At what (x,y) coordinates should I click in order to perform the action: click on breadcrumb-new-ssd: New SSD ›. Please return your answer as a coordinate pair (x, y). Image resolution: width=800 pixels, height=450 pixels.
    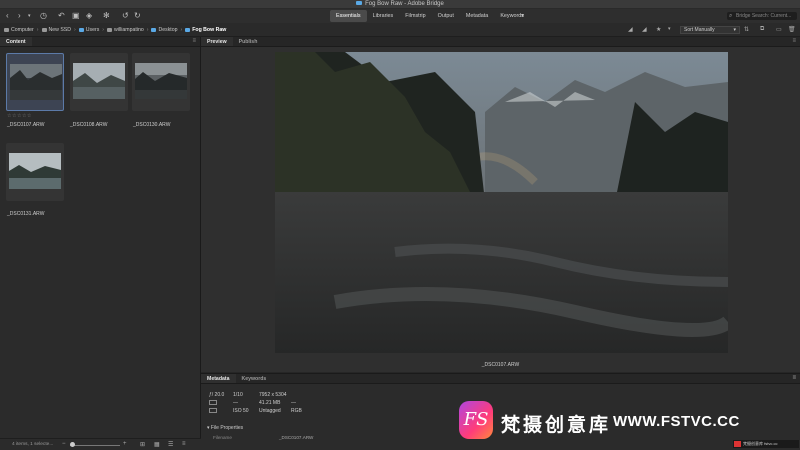
    Looking at the image, I should click on (58, 30).